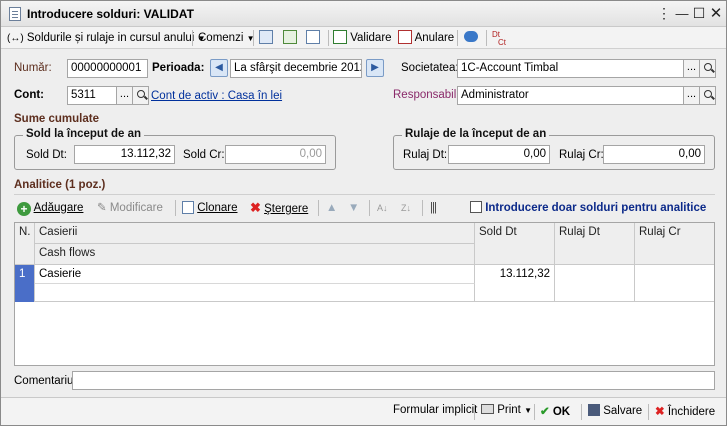  Describe the element at coordinates (476, 207) in the screenshot. I see `checkbox-icon` at that location.